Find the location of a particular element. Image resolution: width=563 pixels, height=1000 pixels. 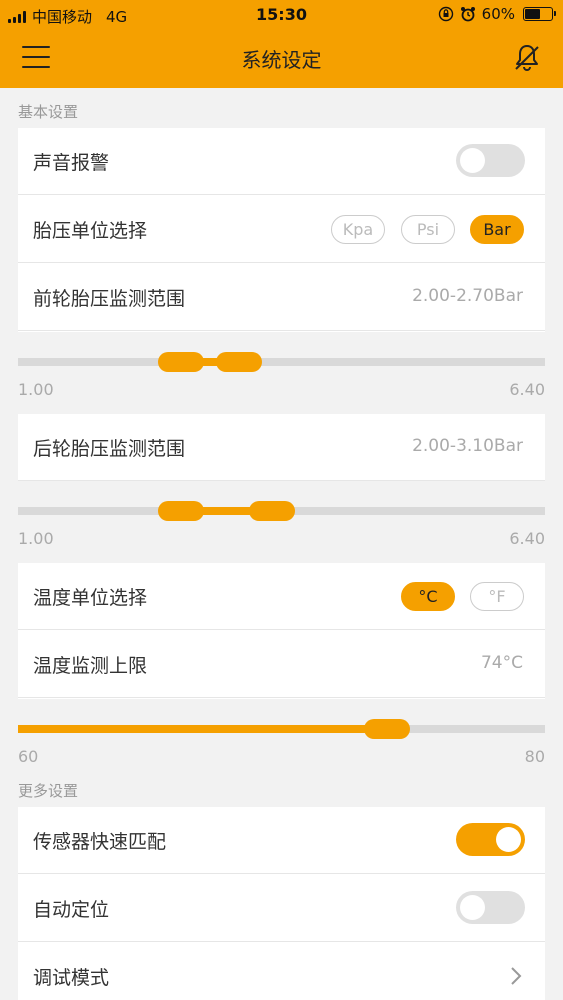

nav-bar: 系统设定 is located at coordinates (281, 59).